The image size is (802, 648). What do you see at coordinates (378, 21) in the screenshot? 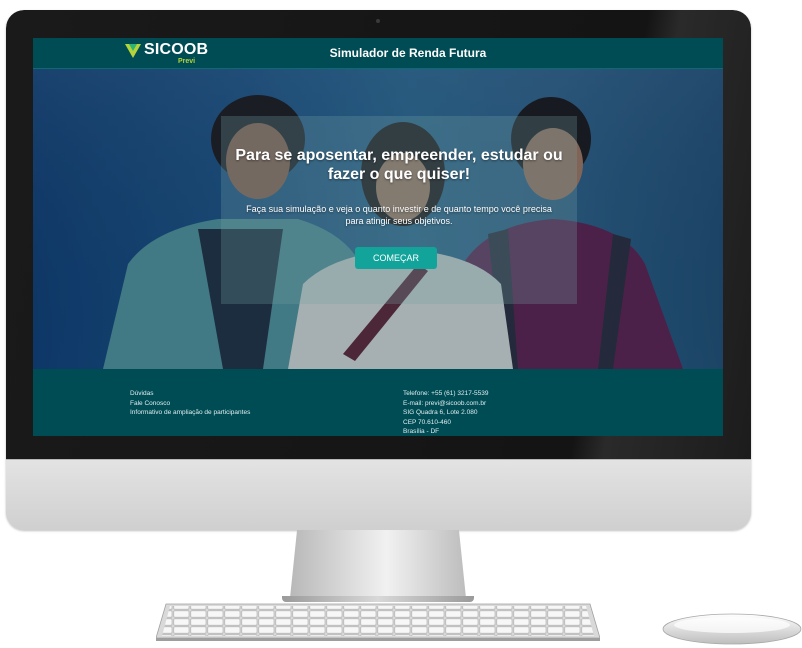
I see `camera-dot` at bounding box center [378, 21].